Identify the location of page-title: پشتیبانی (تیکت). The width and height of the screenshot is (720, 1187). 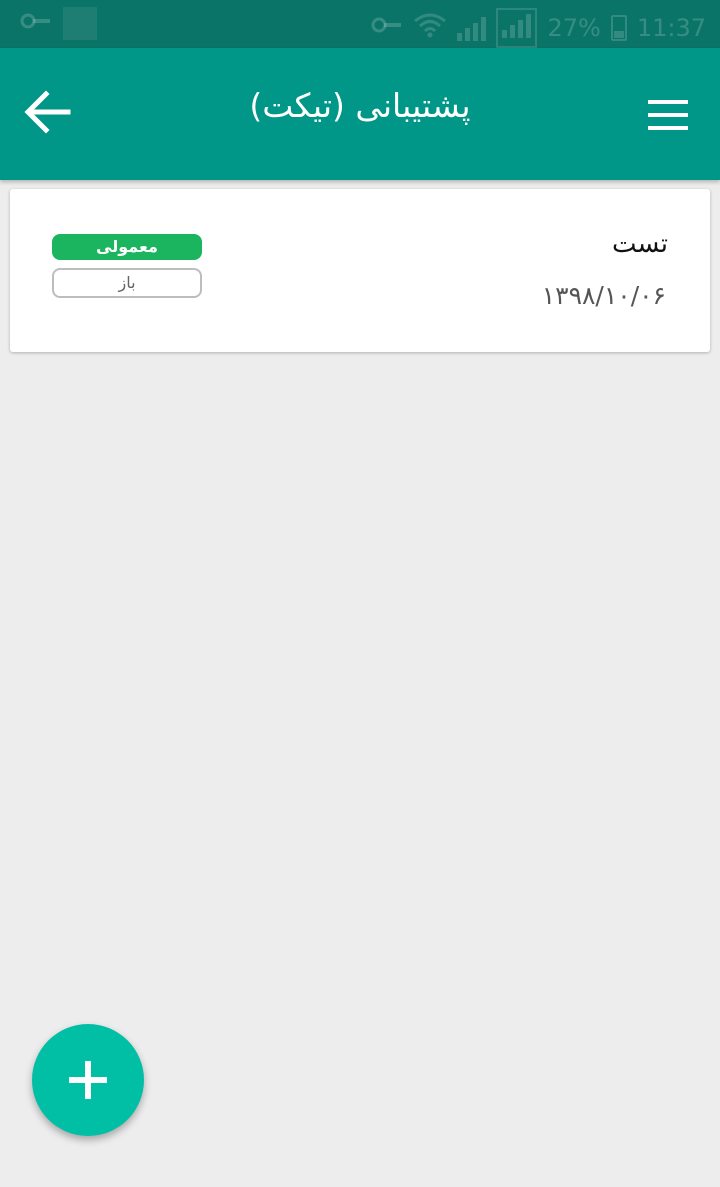
(360, 105).